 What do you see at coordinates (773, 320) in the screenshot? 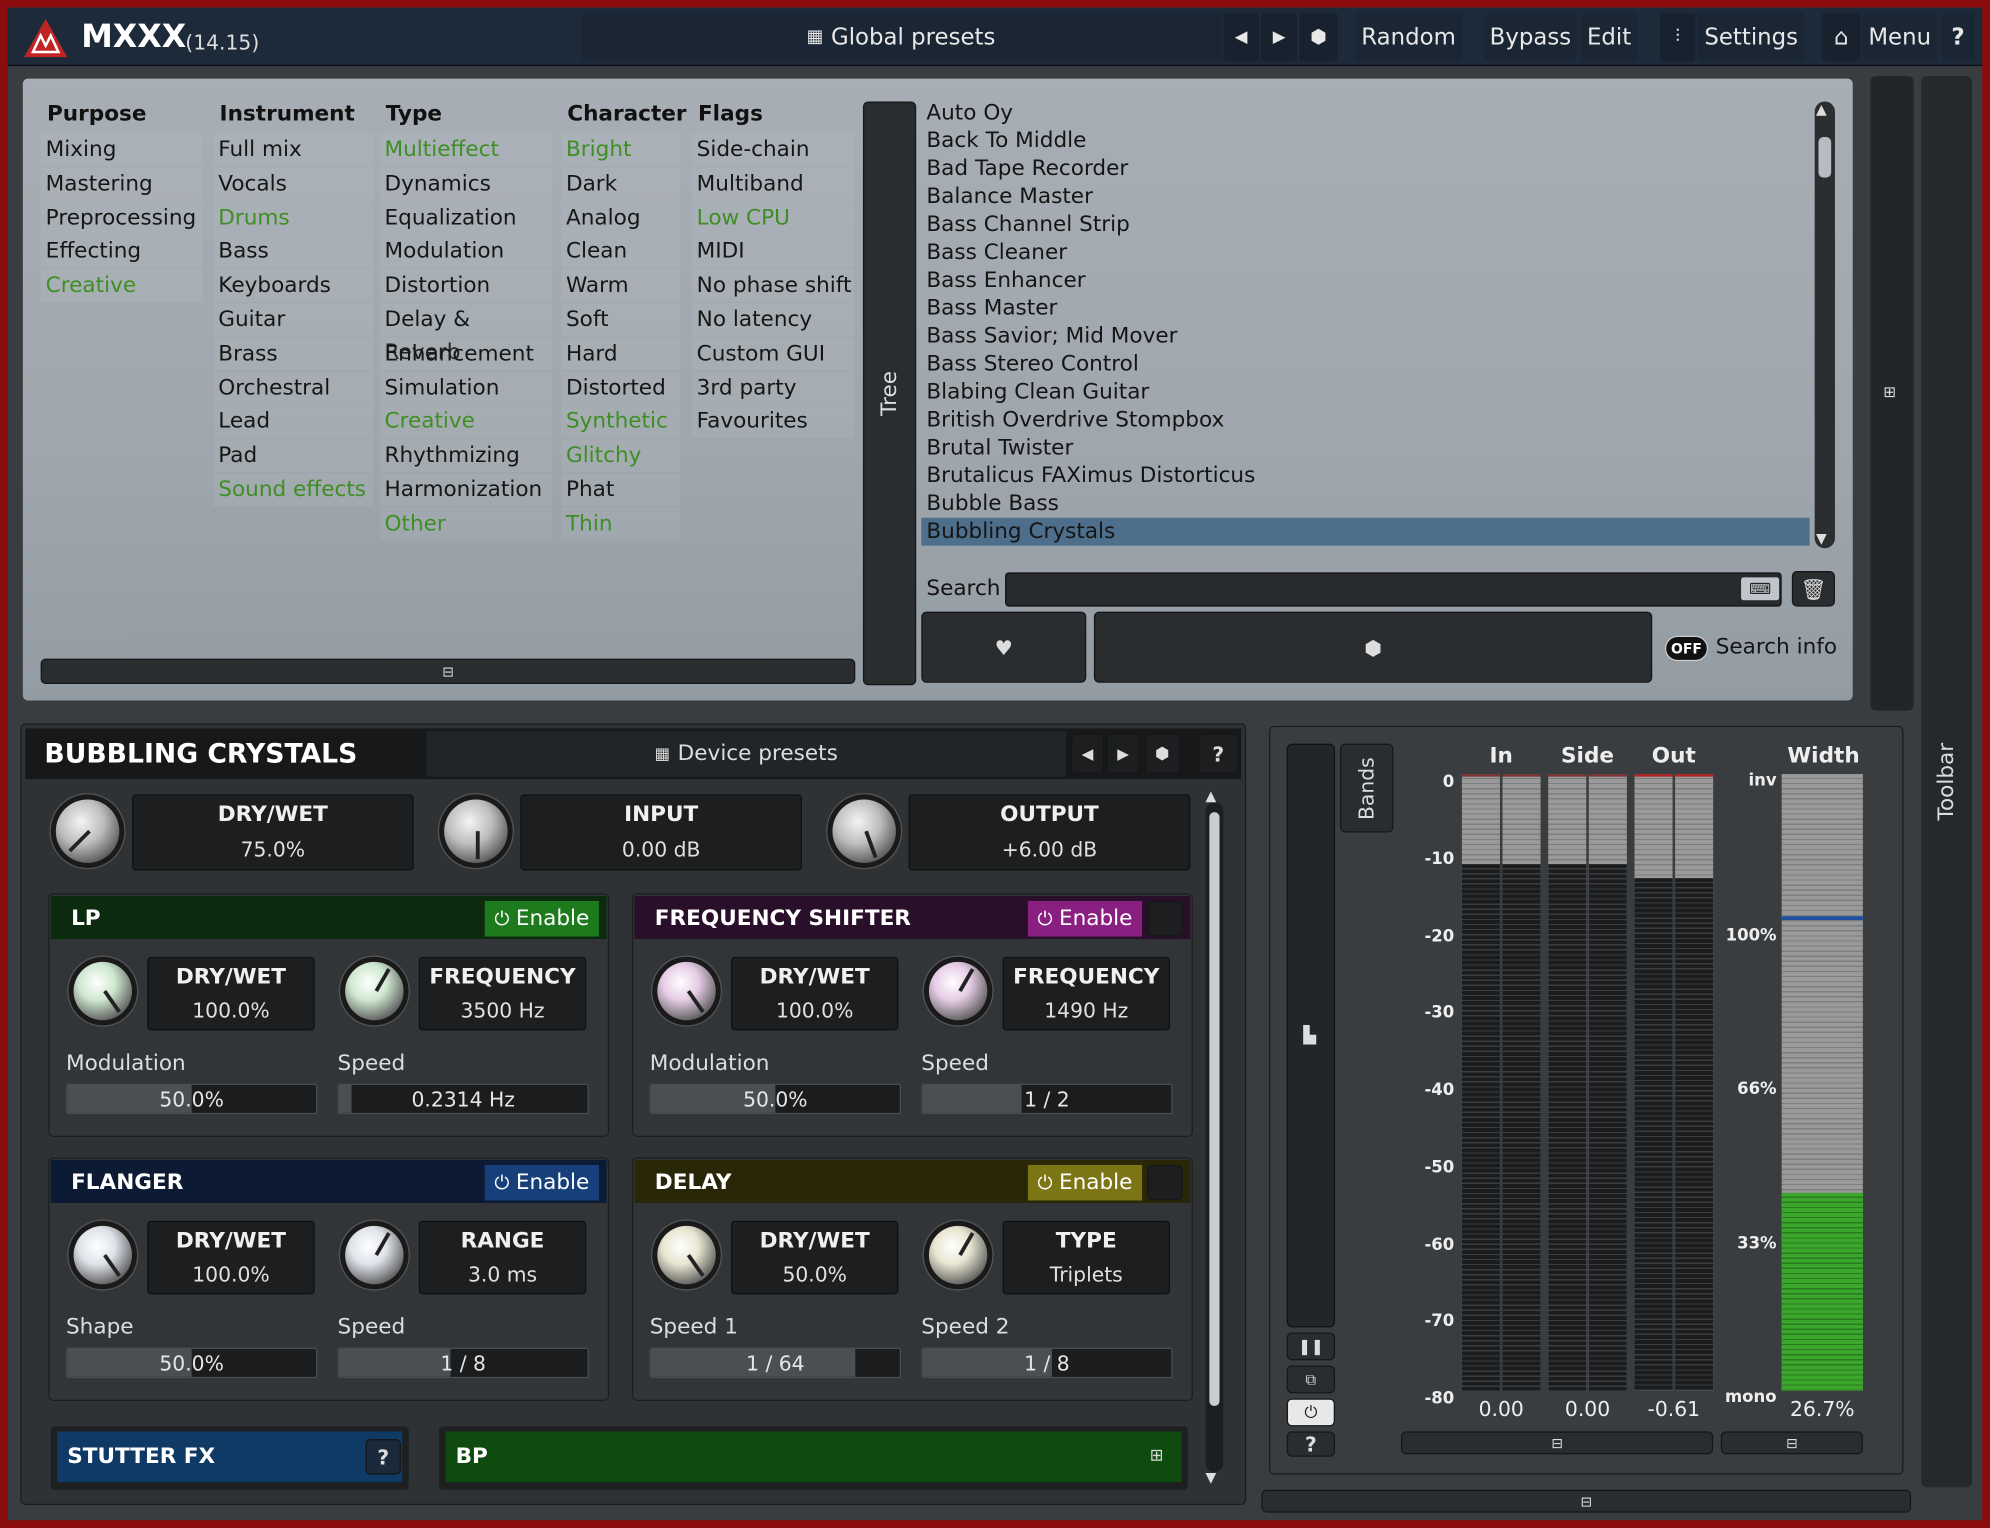
I see `category-item: No latency` at bounding box center [773, 320].